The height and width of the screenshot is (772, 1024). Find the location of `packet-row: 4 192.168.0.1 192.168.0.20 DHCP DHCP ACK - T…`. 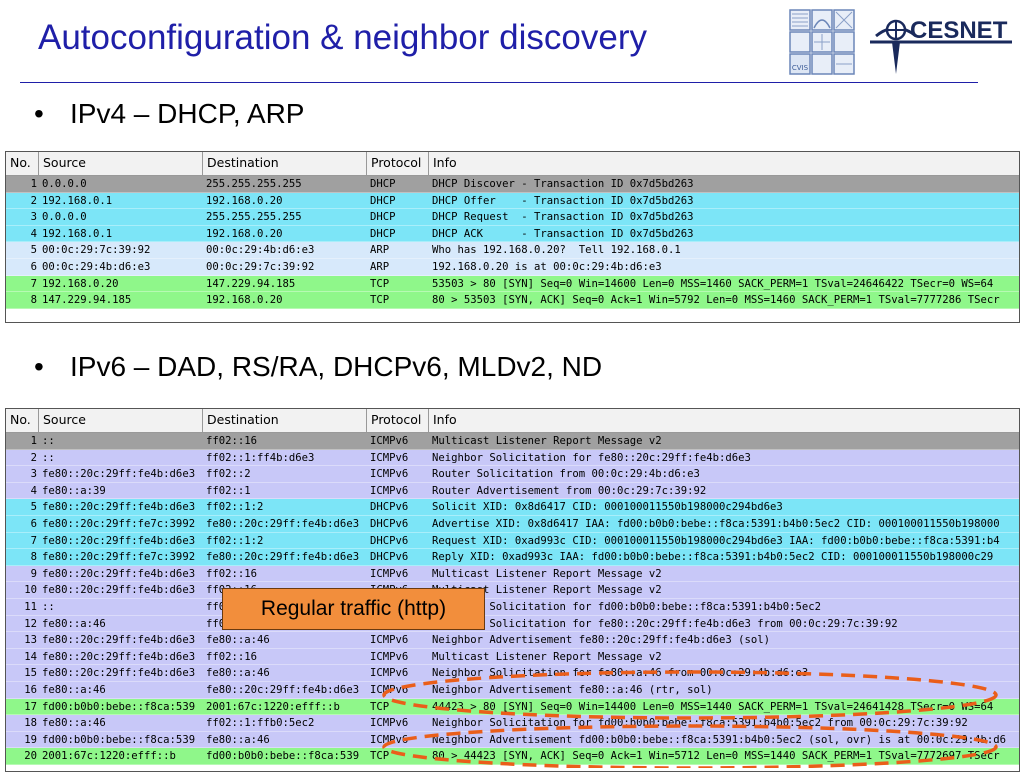

packet-row: 4 192.168.0.1 192.168.0.20 DHCP DHCP ACK - T… is located at coordinates (512, 234).